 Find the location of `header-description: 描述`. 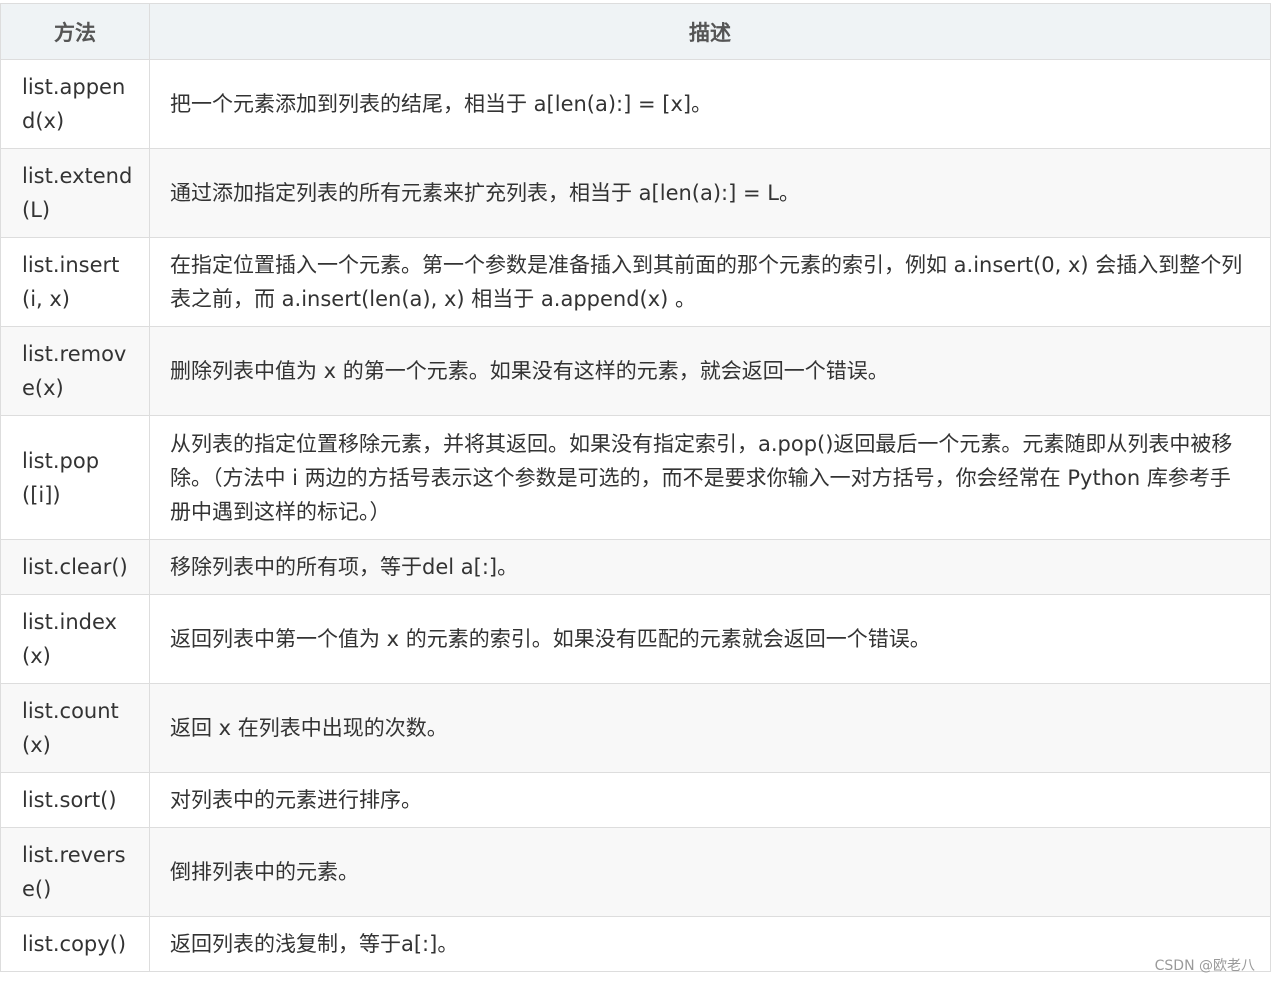

header-description: 描述 is located at coordinates (710, 31).